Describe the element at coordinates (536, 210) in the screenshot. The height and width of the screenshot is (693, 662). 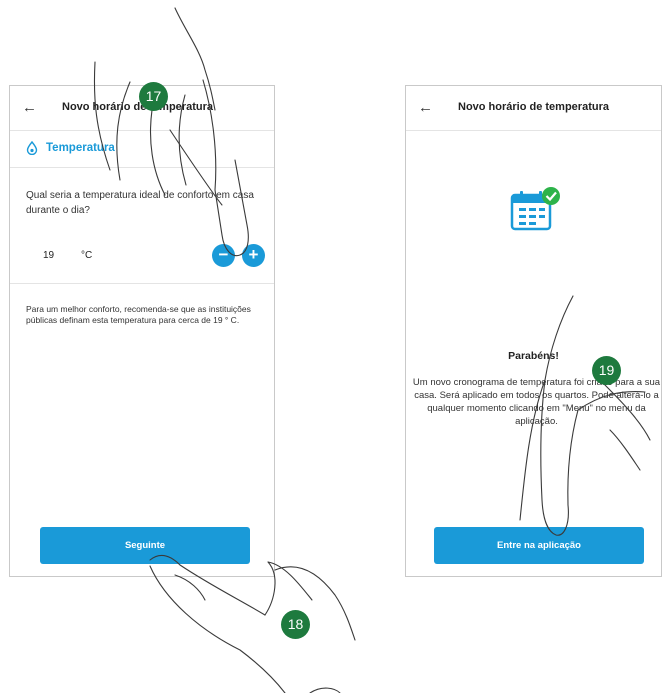
I see `calendar-check-icon` at that location.